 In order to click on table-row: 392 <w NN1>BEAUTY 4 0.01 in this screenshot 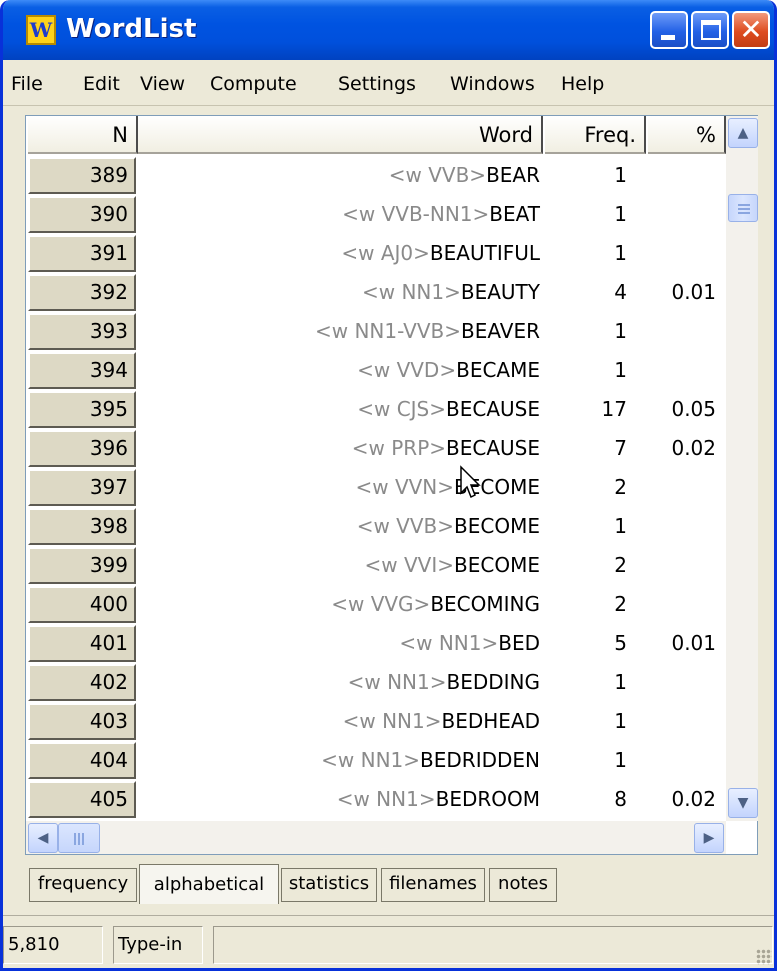, I will do `click(376, 292)`.